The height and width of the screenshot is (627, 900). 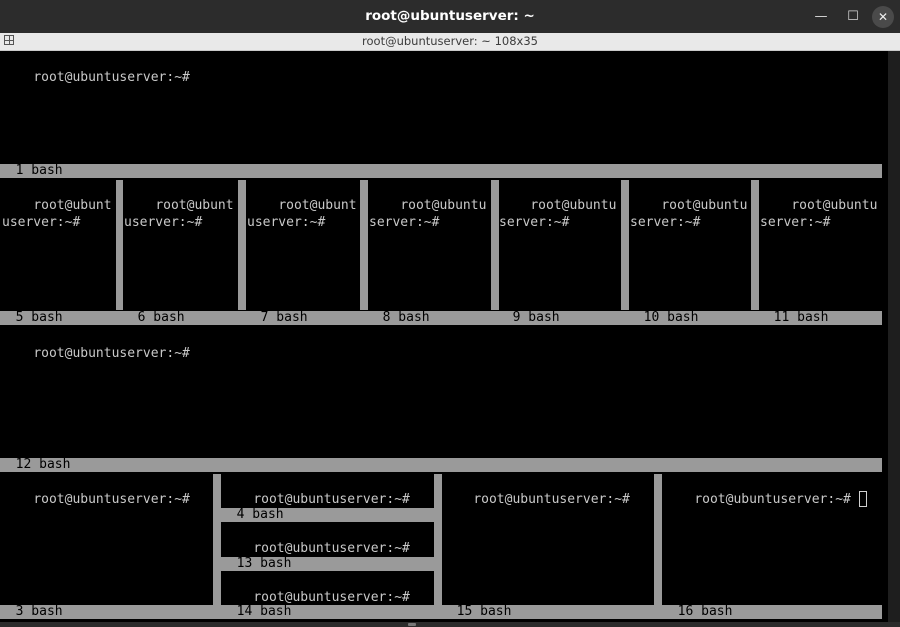 What do you see at coordinates (693, 318) in the screenshot?
I see `pane-status-10: 10 bash` at bounding box center [693, 318].